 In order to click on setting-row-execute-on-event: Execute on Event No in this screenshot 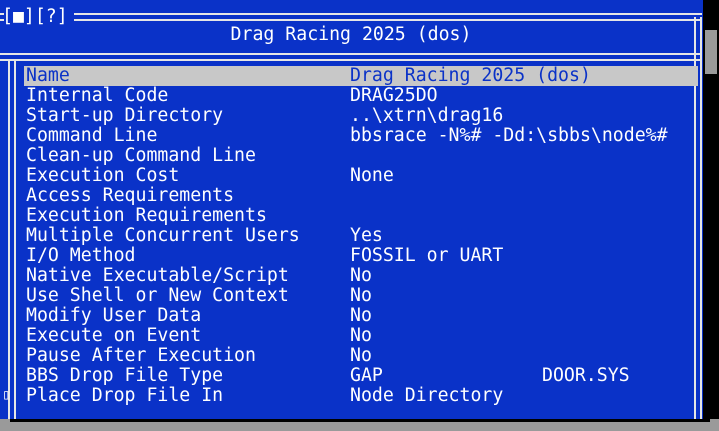, I will do `click(361, 336)`.